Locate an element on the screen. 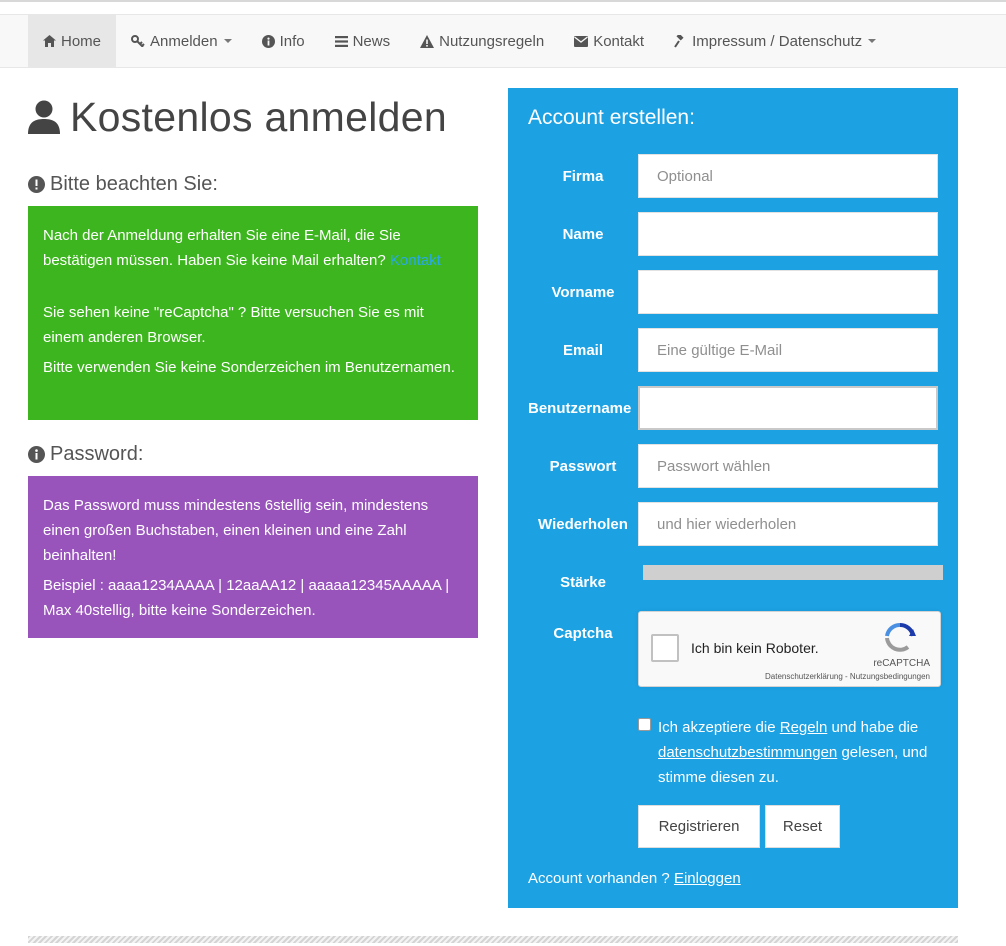  recaptcha-brand: reCAPTCHA is located at coordinates (901, 663).